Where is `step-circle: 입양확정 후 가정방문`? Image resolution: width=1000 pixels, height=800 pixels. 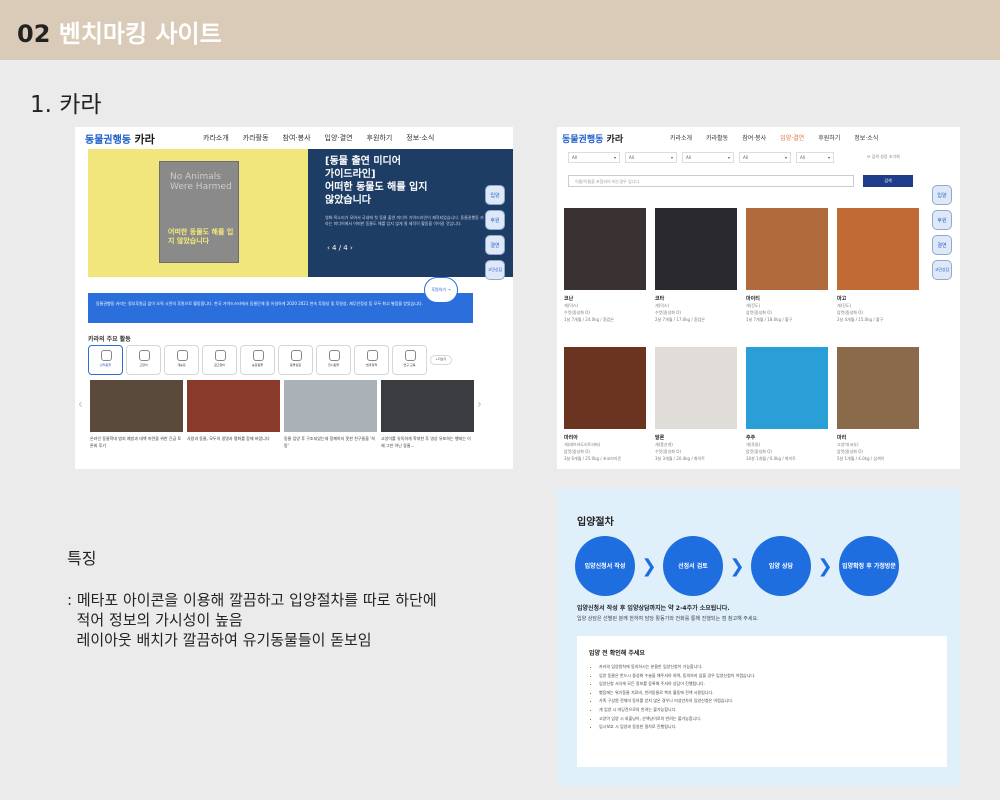
step-circle: 입양확정 후 가정방문 is located at coordinates (869, 566).